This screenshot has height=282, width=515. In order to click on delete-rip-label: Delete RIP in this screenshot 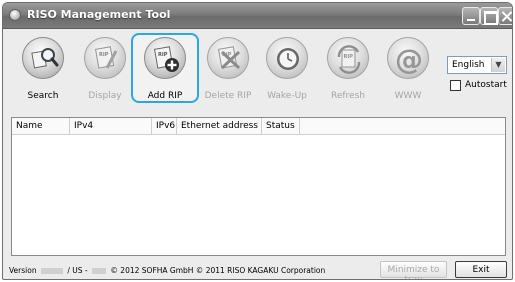, I will do `click(228, 96)`.